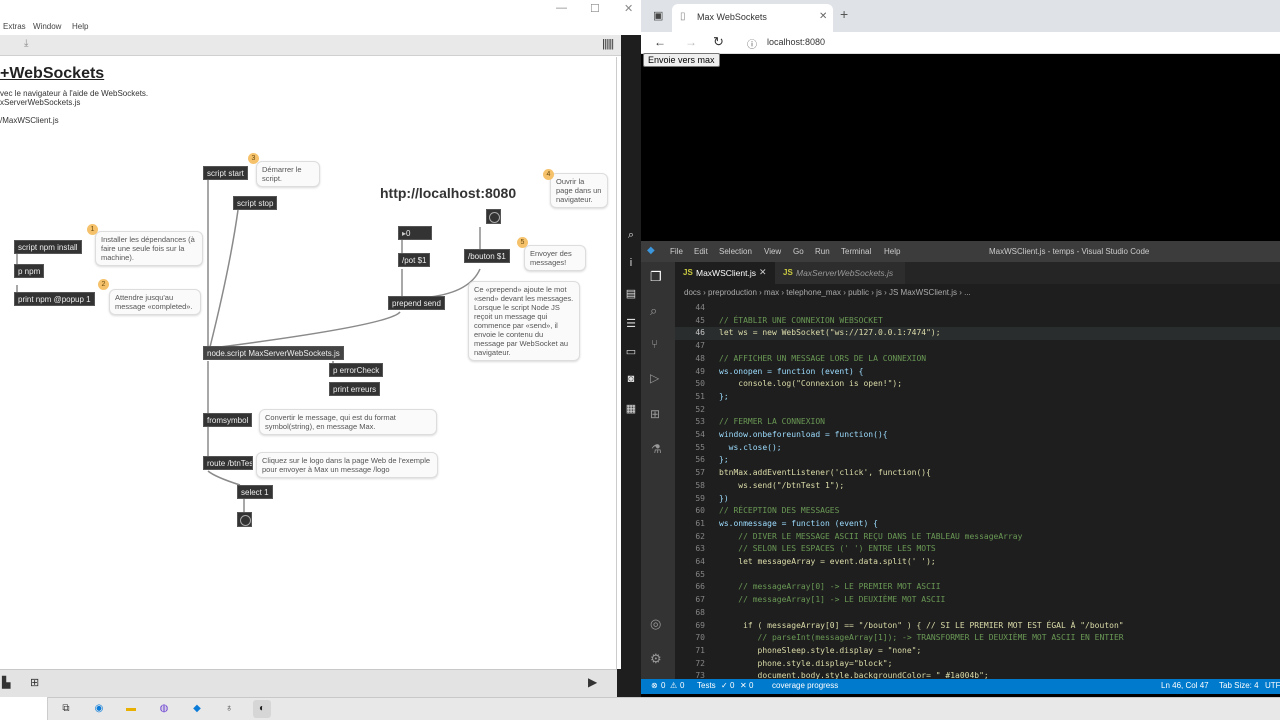 The image size is (1280, 720). What do you see at coordinates (628, 8) in the screenshot?
I see `close-icon: ✕` at bounding box center [628, 8].